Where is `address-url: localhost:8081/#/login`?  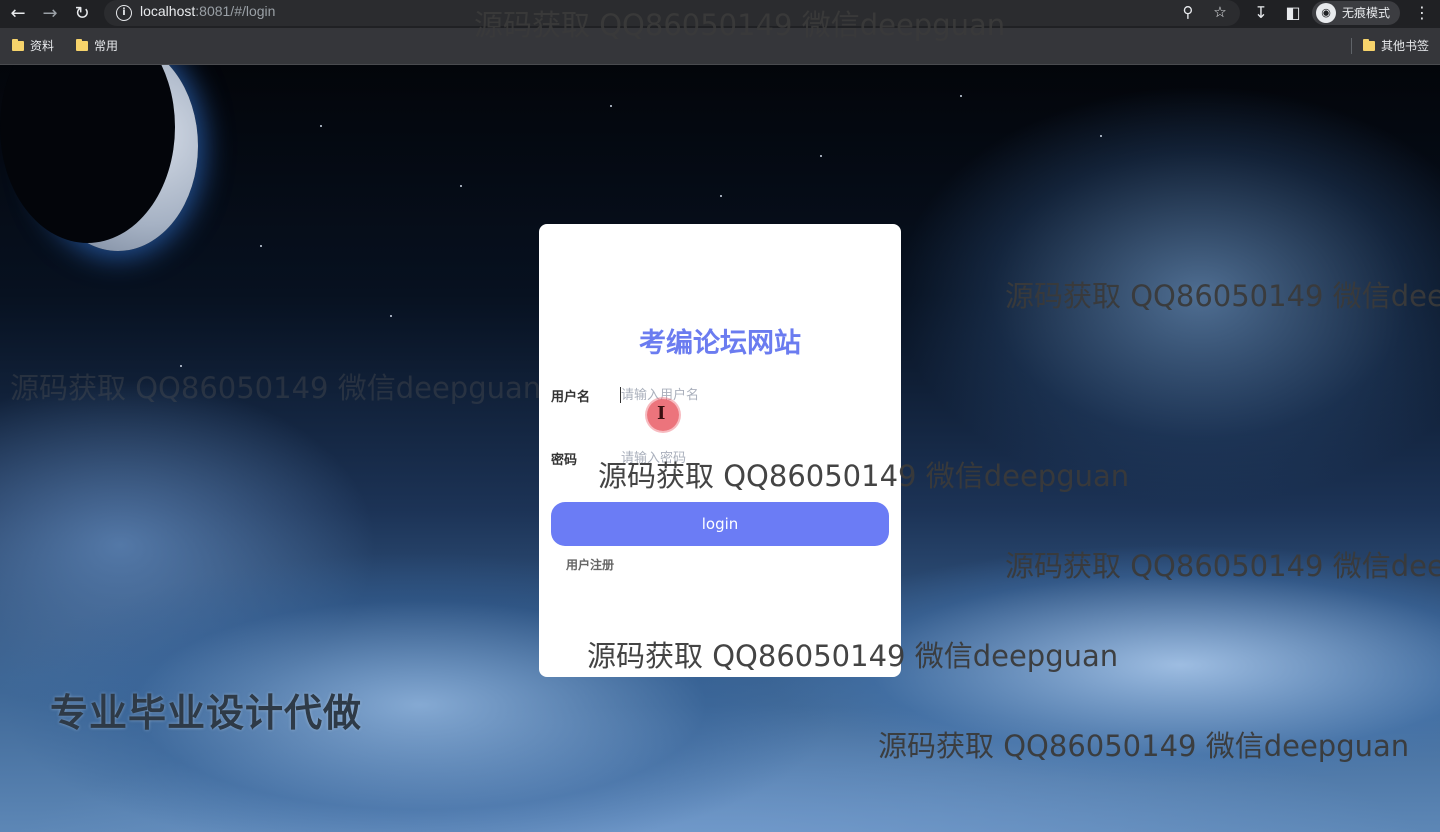 address-url: localhost:8081/#/login is located at coordinates (207, 11).